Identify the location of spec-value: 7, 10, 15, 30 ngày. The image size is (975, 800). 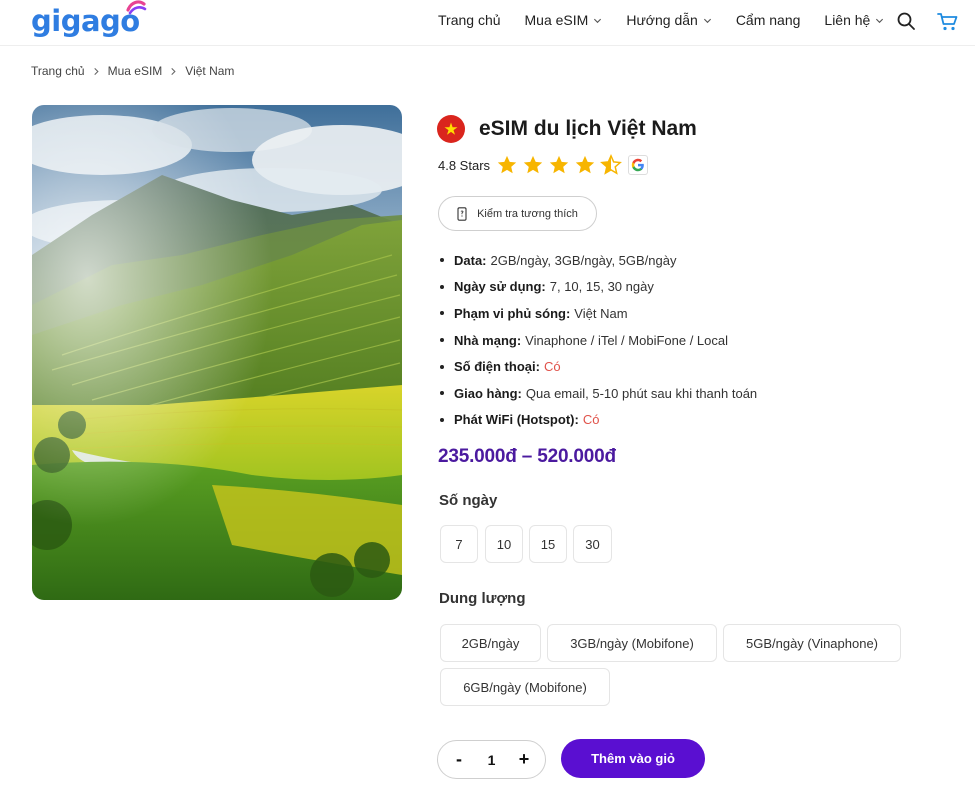
(601, 287).